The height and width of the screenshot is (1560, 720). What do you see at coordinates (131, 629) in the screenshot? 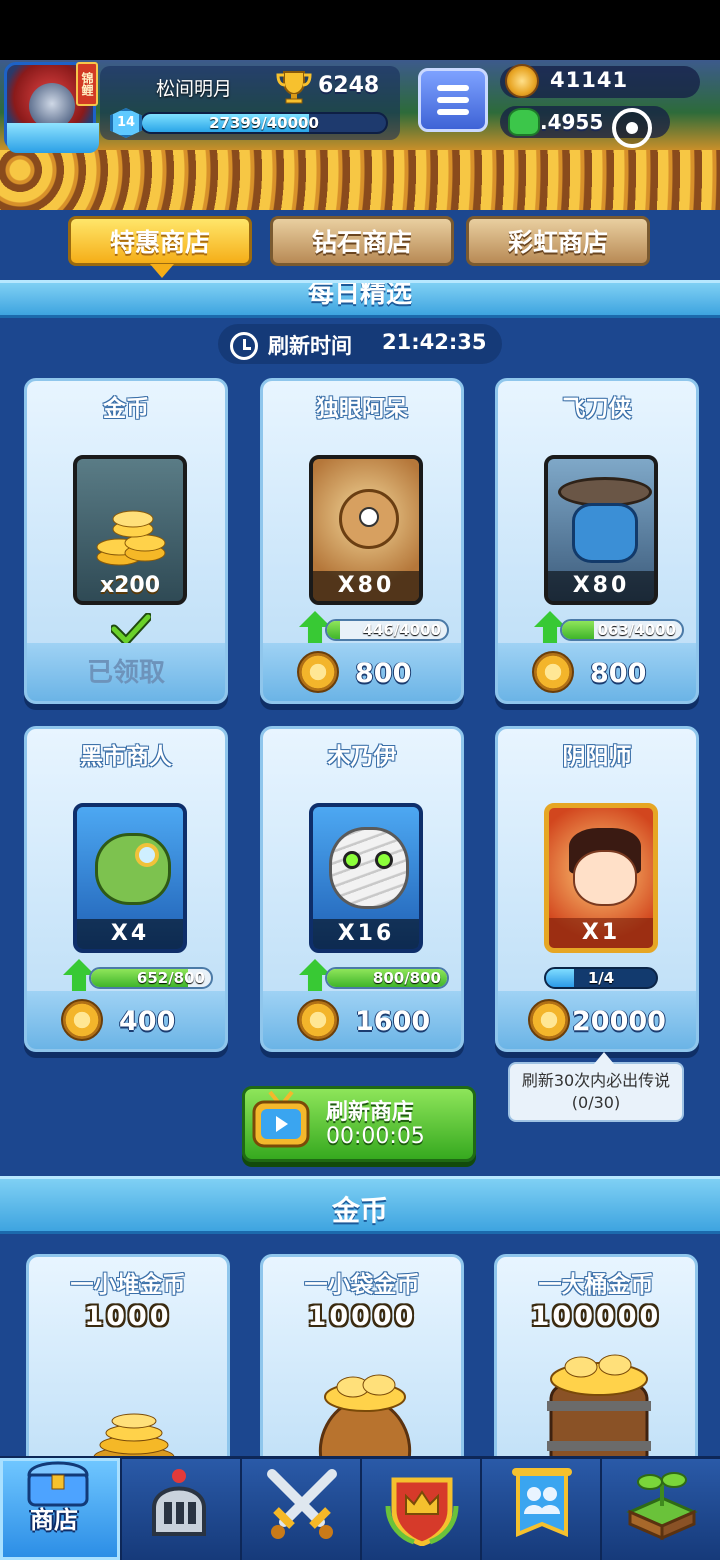
I see `checkmark-icon` at bounding box center [131, 629].